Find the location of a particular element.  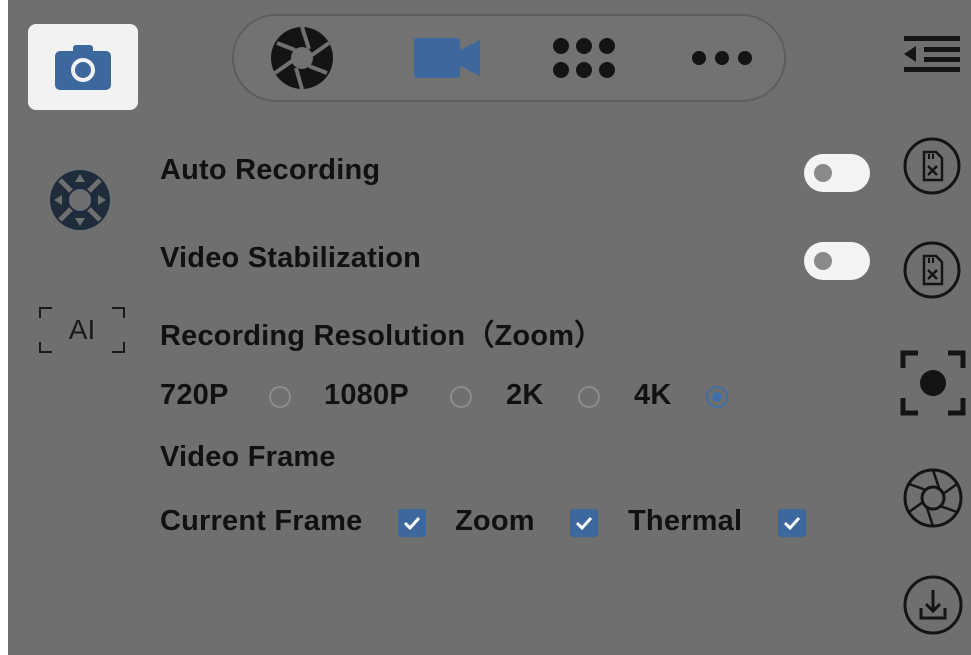

mode-grid is located at coordinates (584, 58).